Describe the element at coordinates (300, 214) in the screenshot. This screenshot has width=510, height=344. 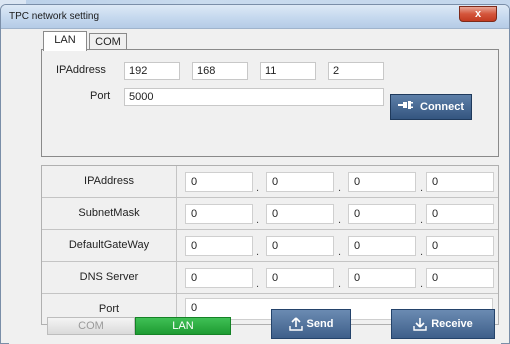
I see `subnet-cell-2: 0` at that location.